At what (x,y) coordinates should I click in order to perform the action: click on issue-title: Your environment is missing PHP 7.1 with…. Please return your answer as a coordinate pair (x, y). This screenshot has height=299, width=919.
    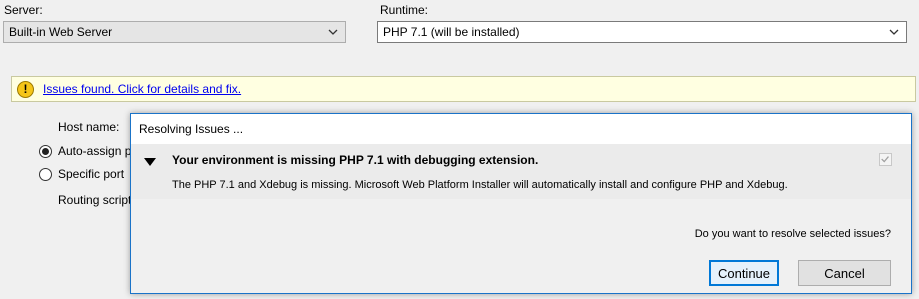
    Looking at the image, I should click on (355, 160).